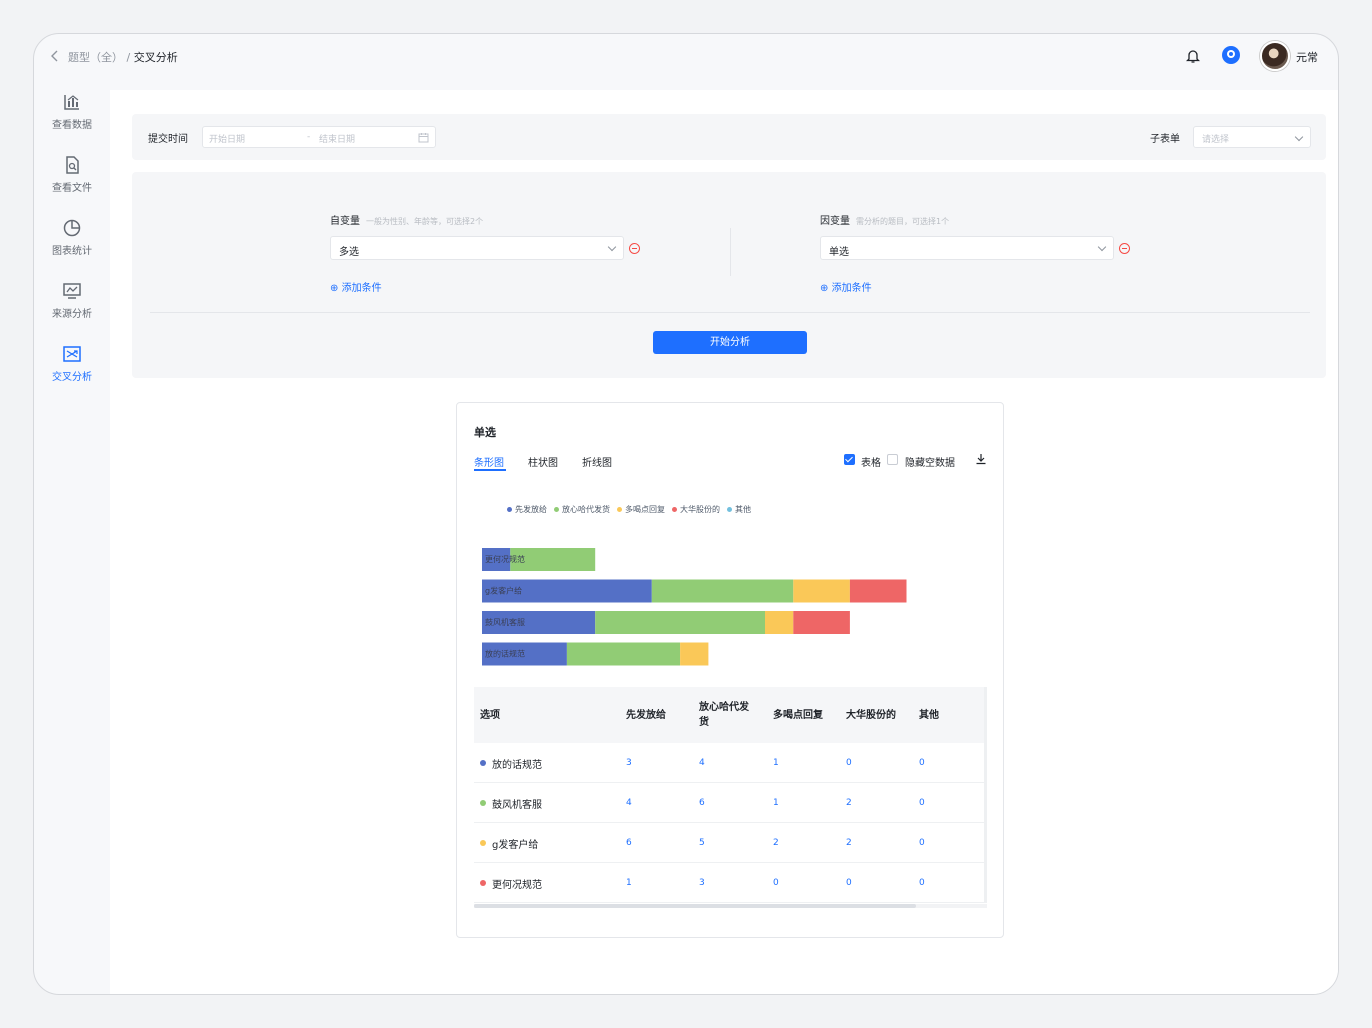  I want to click on horizontal-scrollbar, so click(730, 906).